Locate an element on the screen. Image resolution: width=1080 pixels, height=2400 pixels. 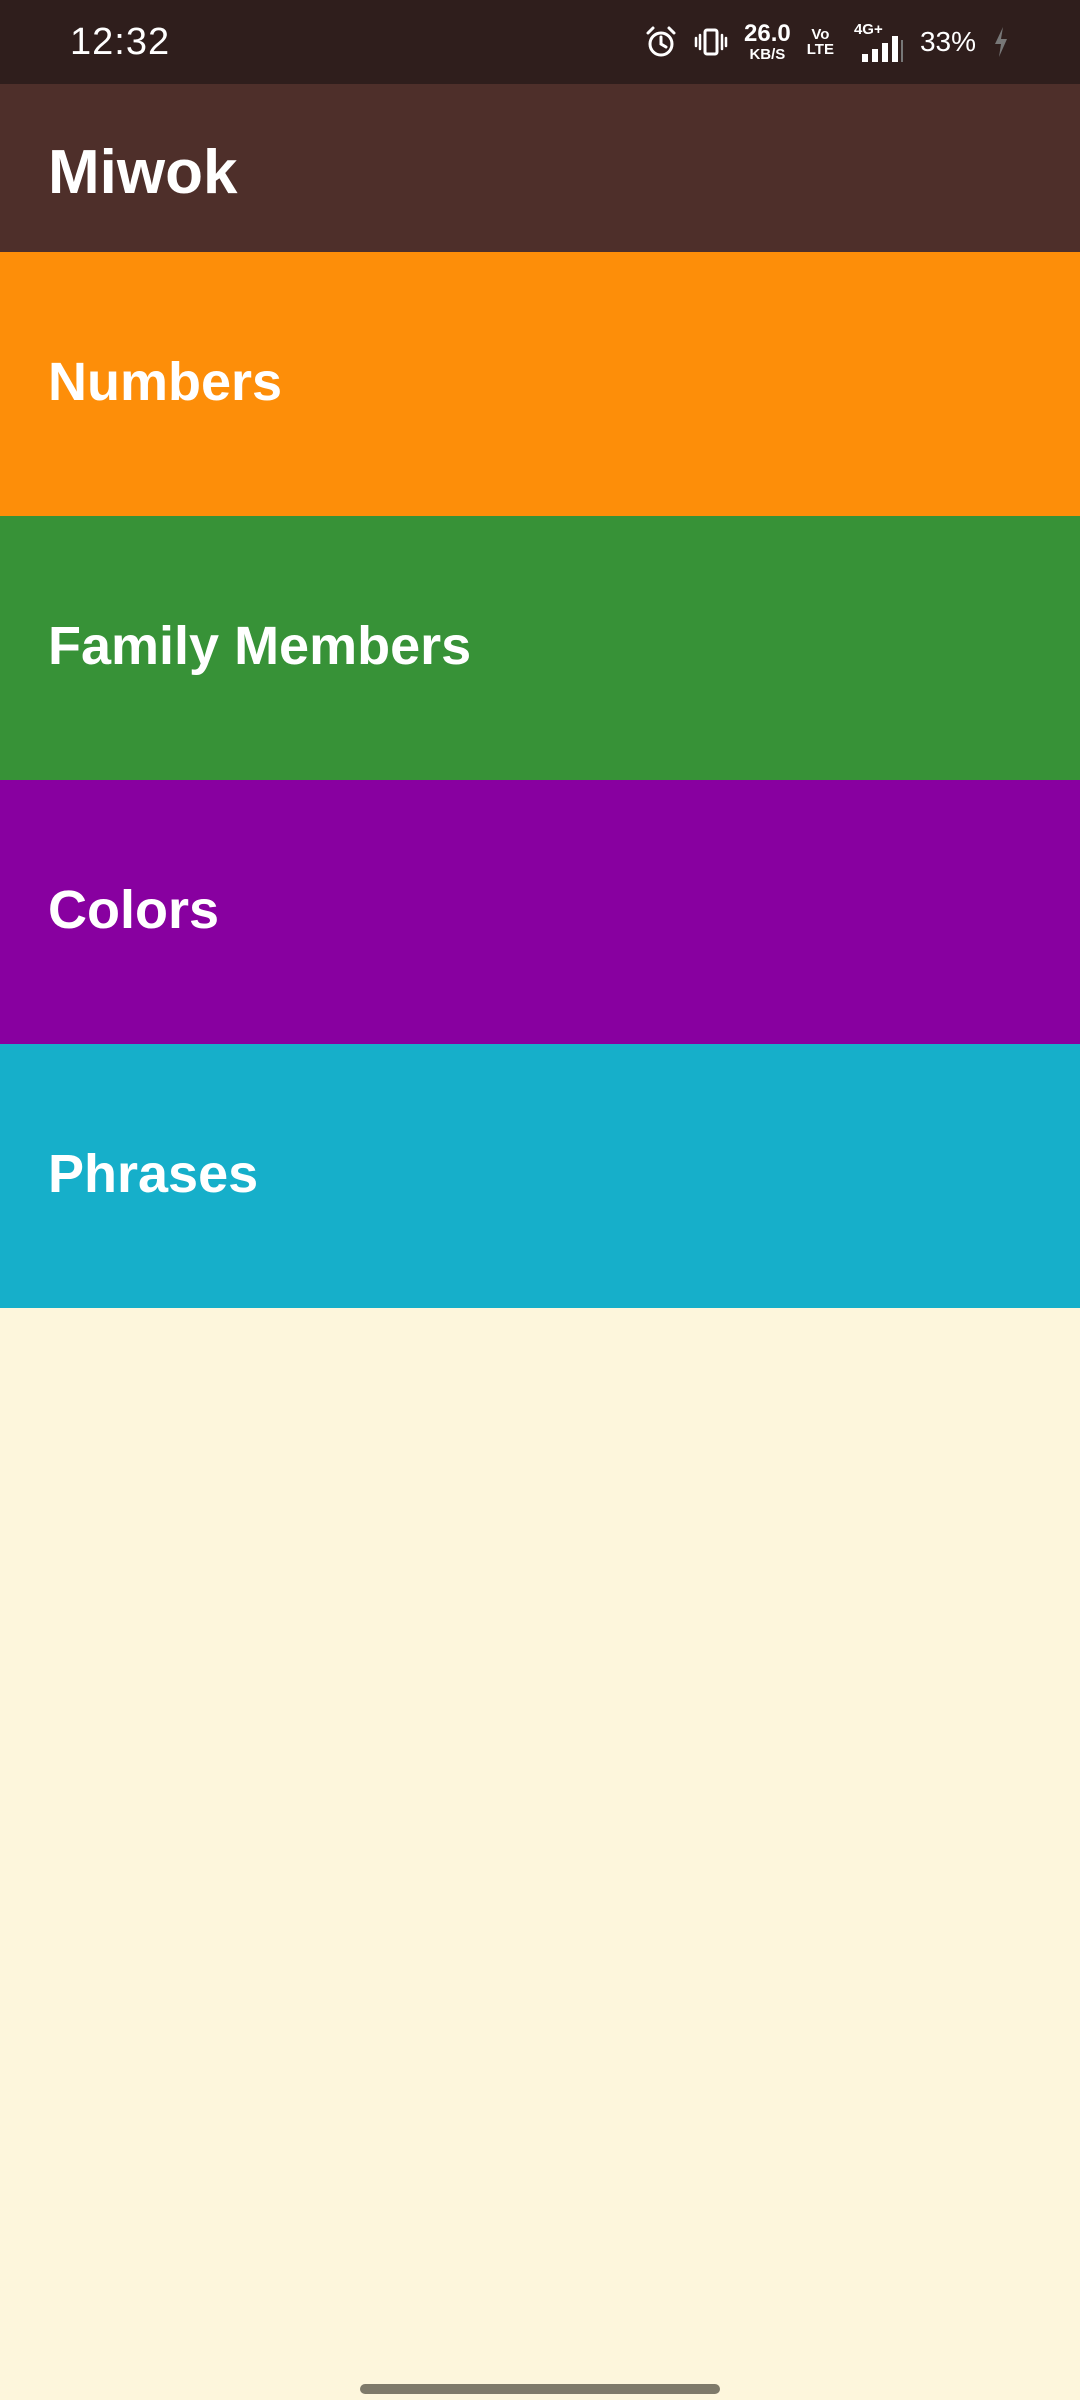
network-speed: 26.0 KB/S is located at coordinates (767, 41).